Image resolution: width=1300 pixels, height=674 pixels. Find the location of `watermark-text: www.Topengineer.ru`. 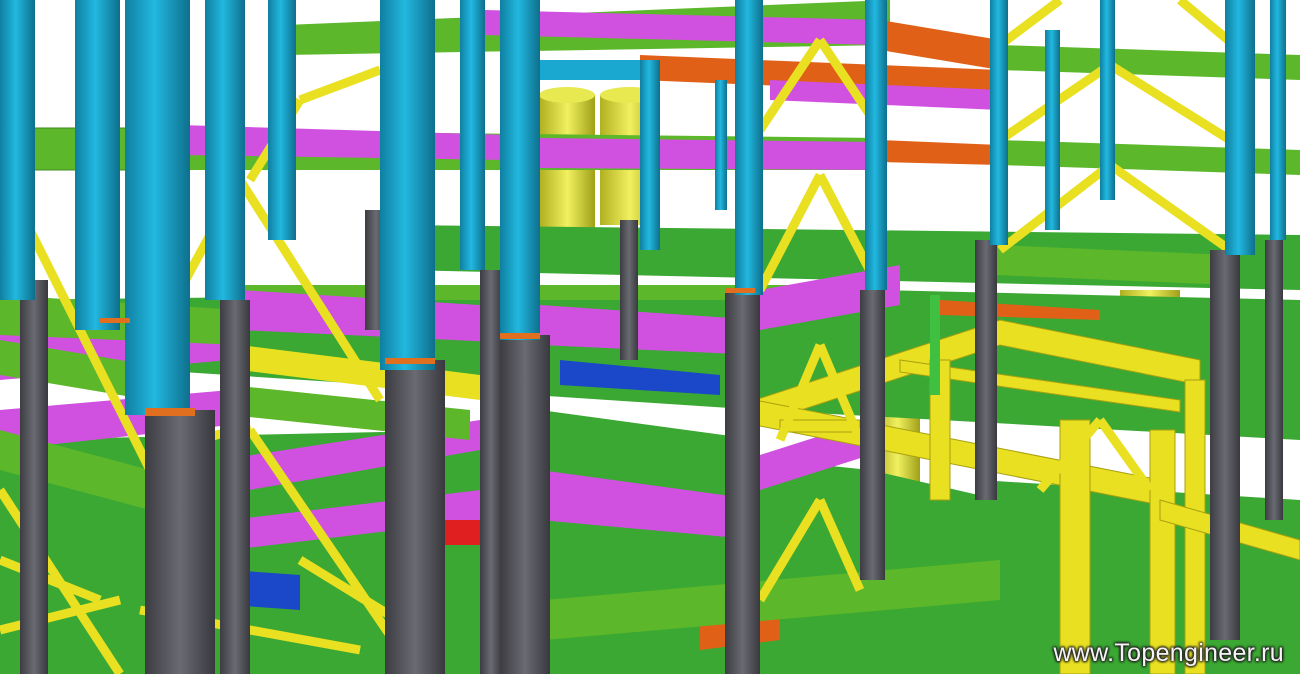

watermark-text: www.Topengineer.ru is located at coordinates (1168, 653).